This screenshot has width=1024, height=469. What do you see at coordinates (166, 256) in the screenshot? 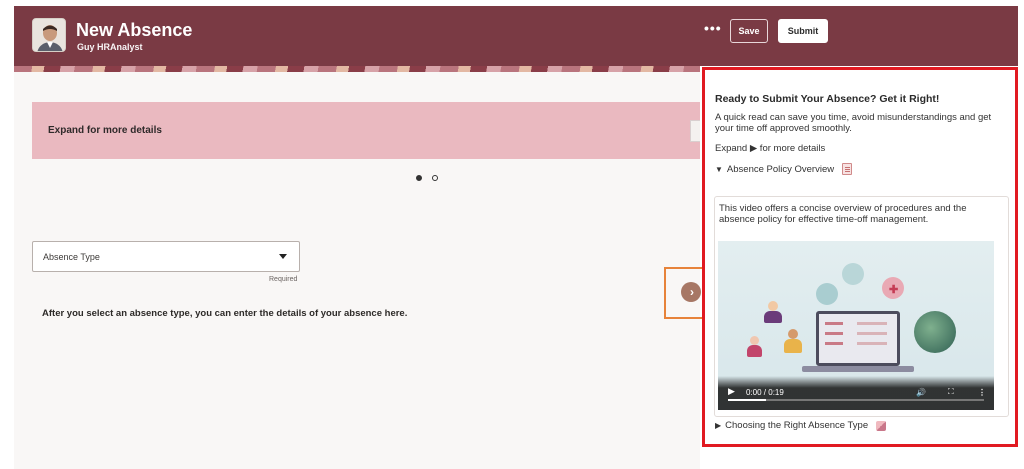
I see `absence-type-select: Absence Type` at bounding box center [166, 256].